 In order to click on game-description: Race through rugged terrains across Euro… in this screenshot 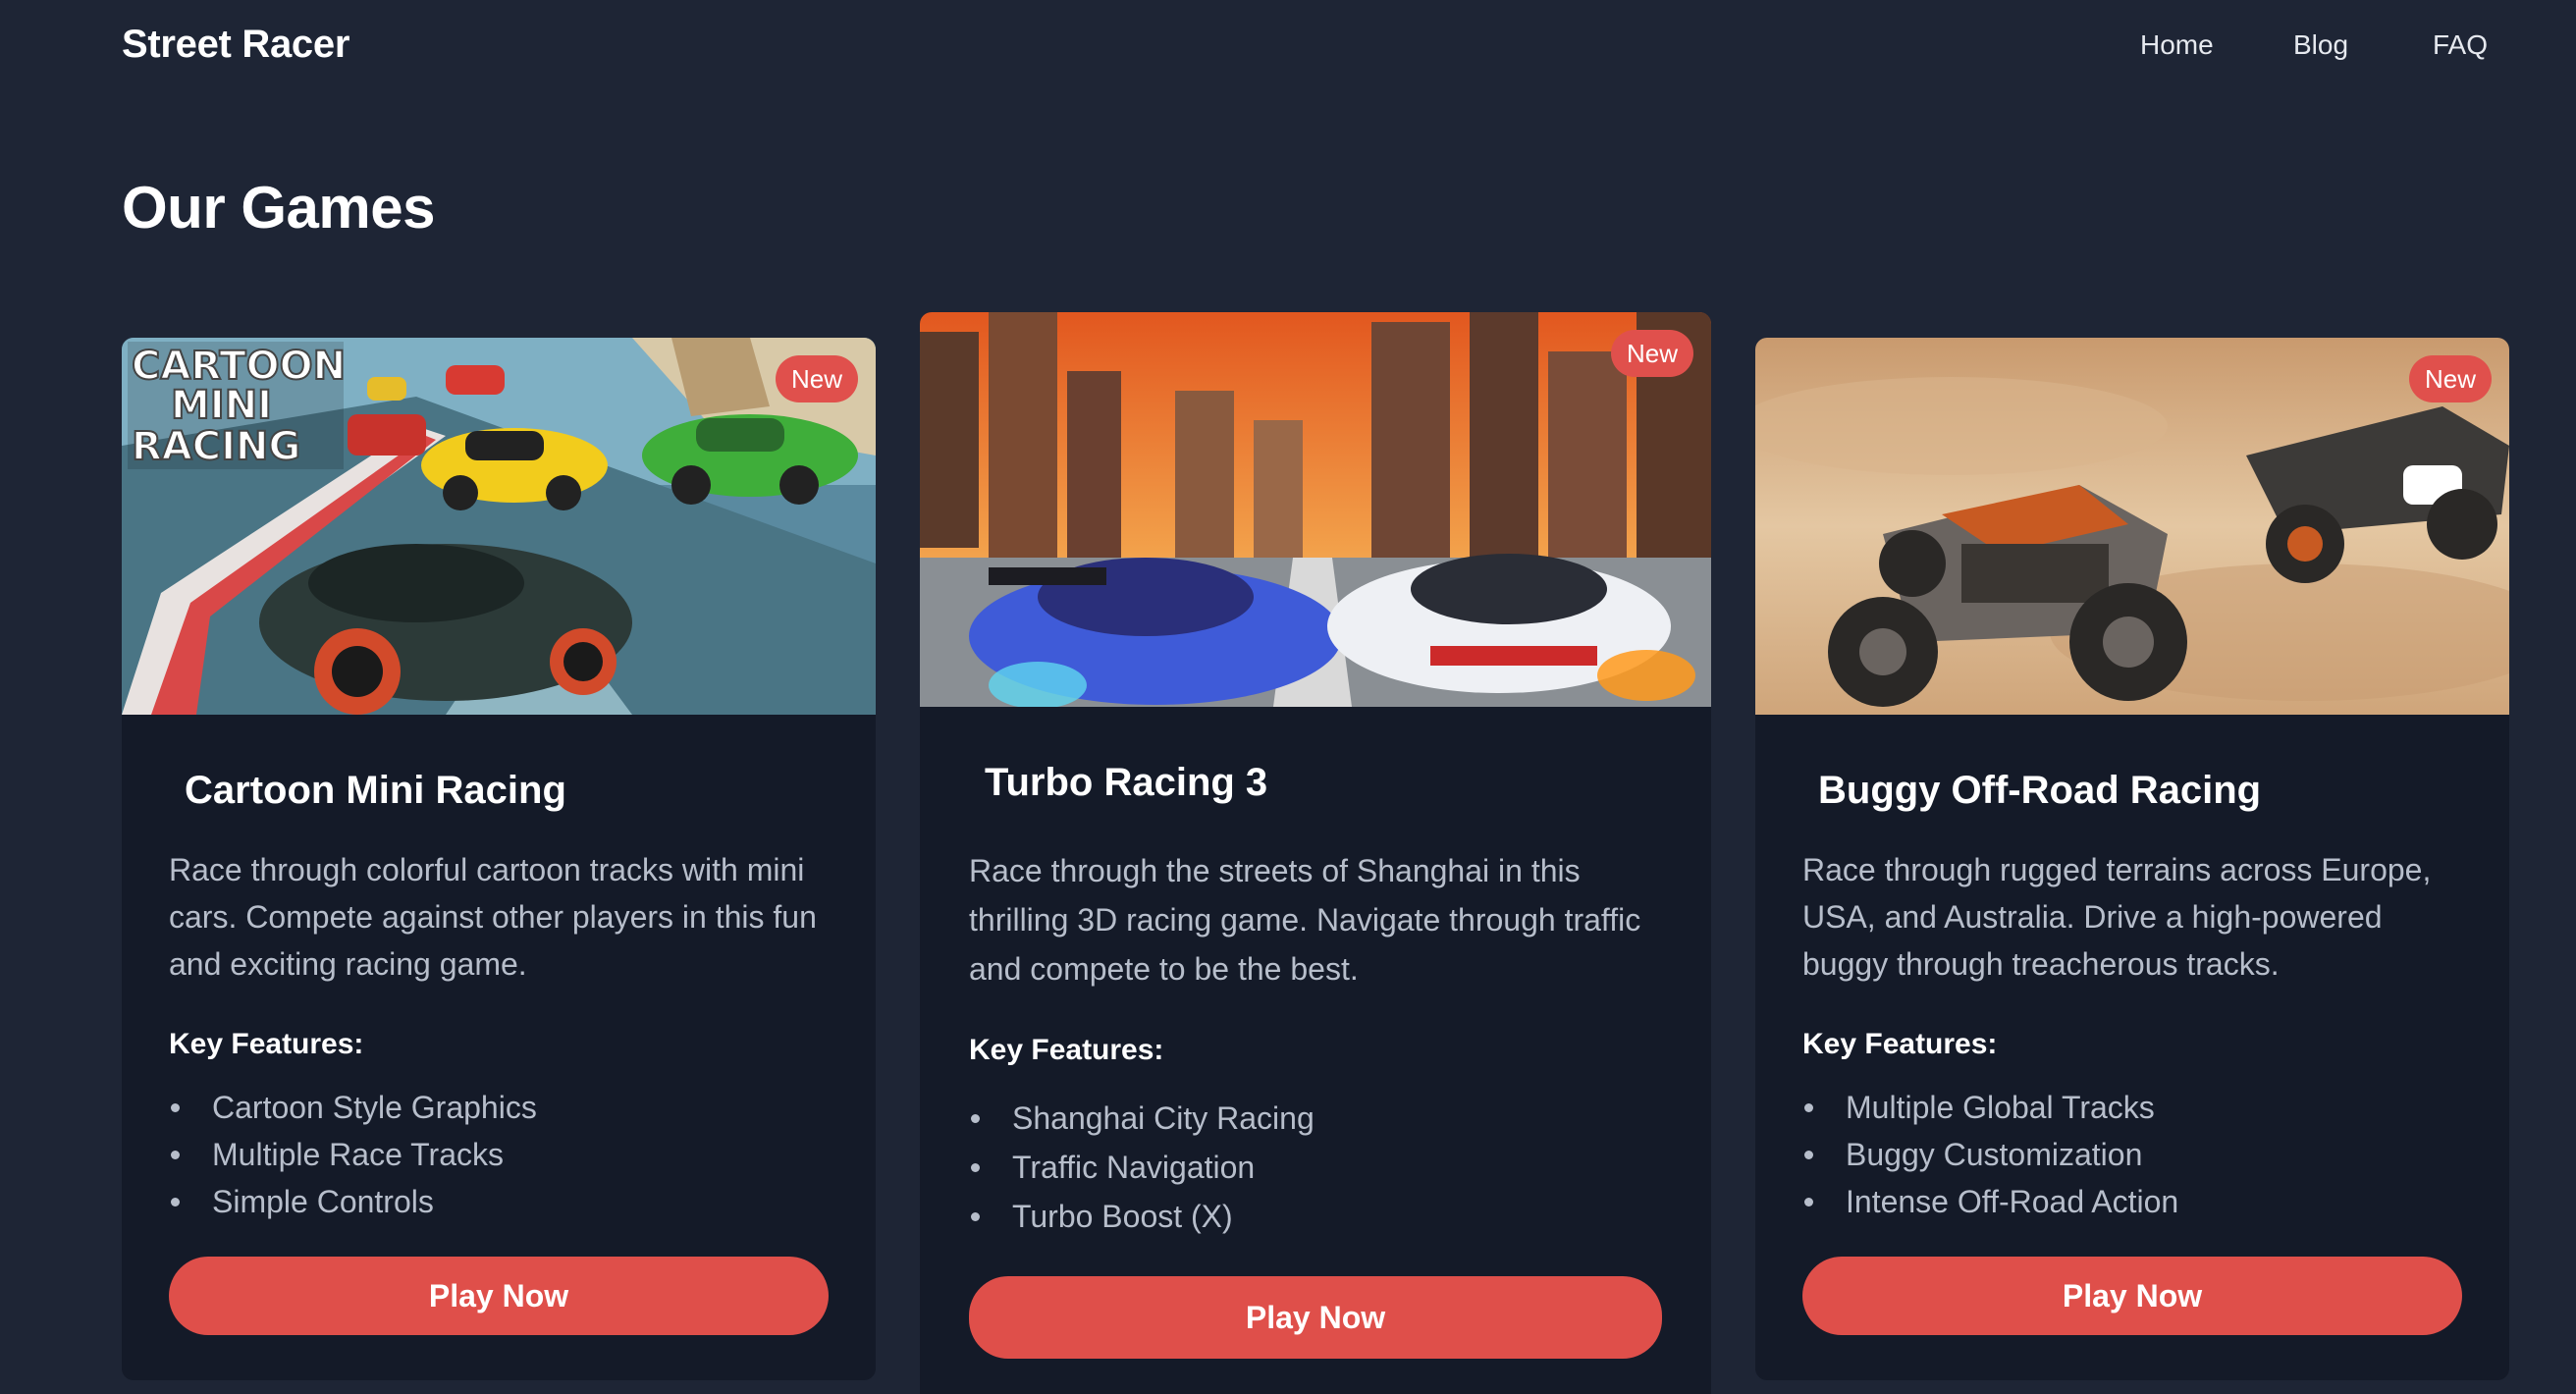, I will do `click(2117, 917)`.